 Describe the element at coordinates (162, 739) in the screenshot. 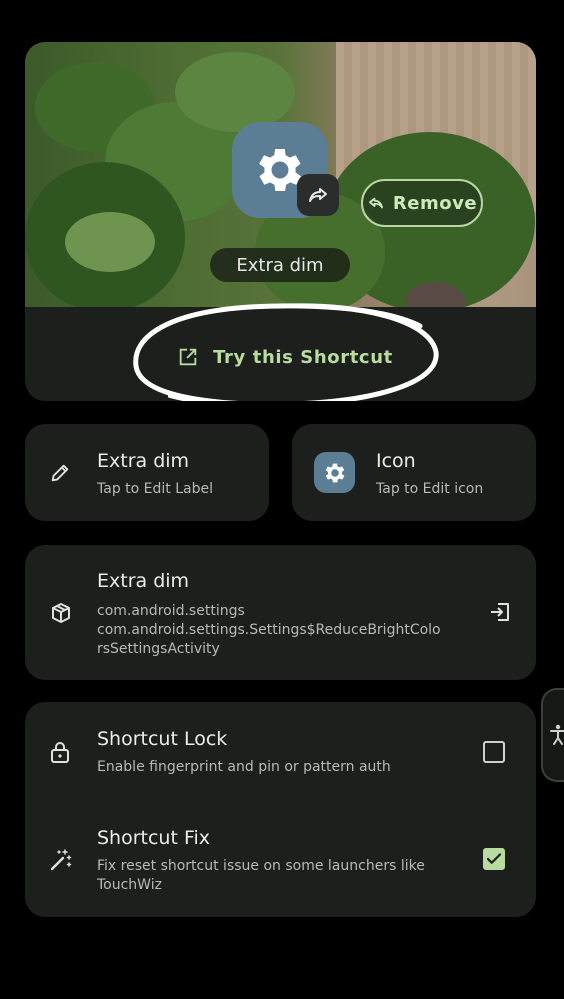

I see `lock-title: Shortcut Lock` at that location.